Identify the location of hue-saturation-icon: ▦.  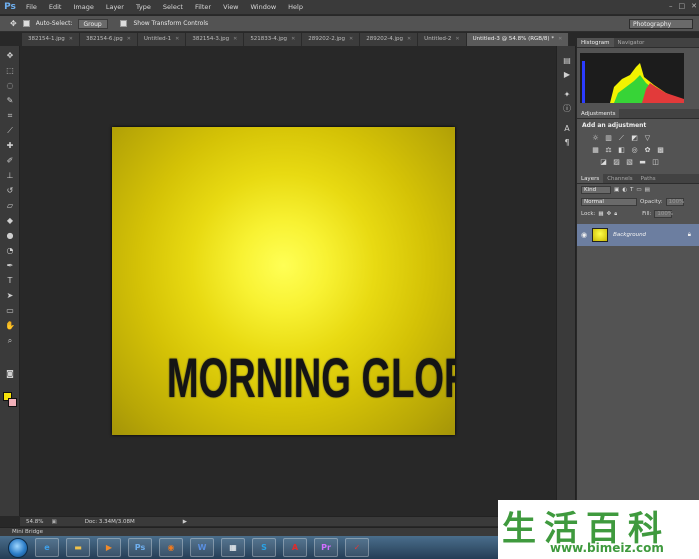
(595, 150).